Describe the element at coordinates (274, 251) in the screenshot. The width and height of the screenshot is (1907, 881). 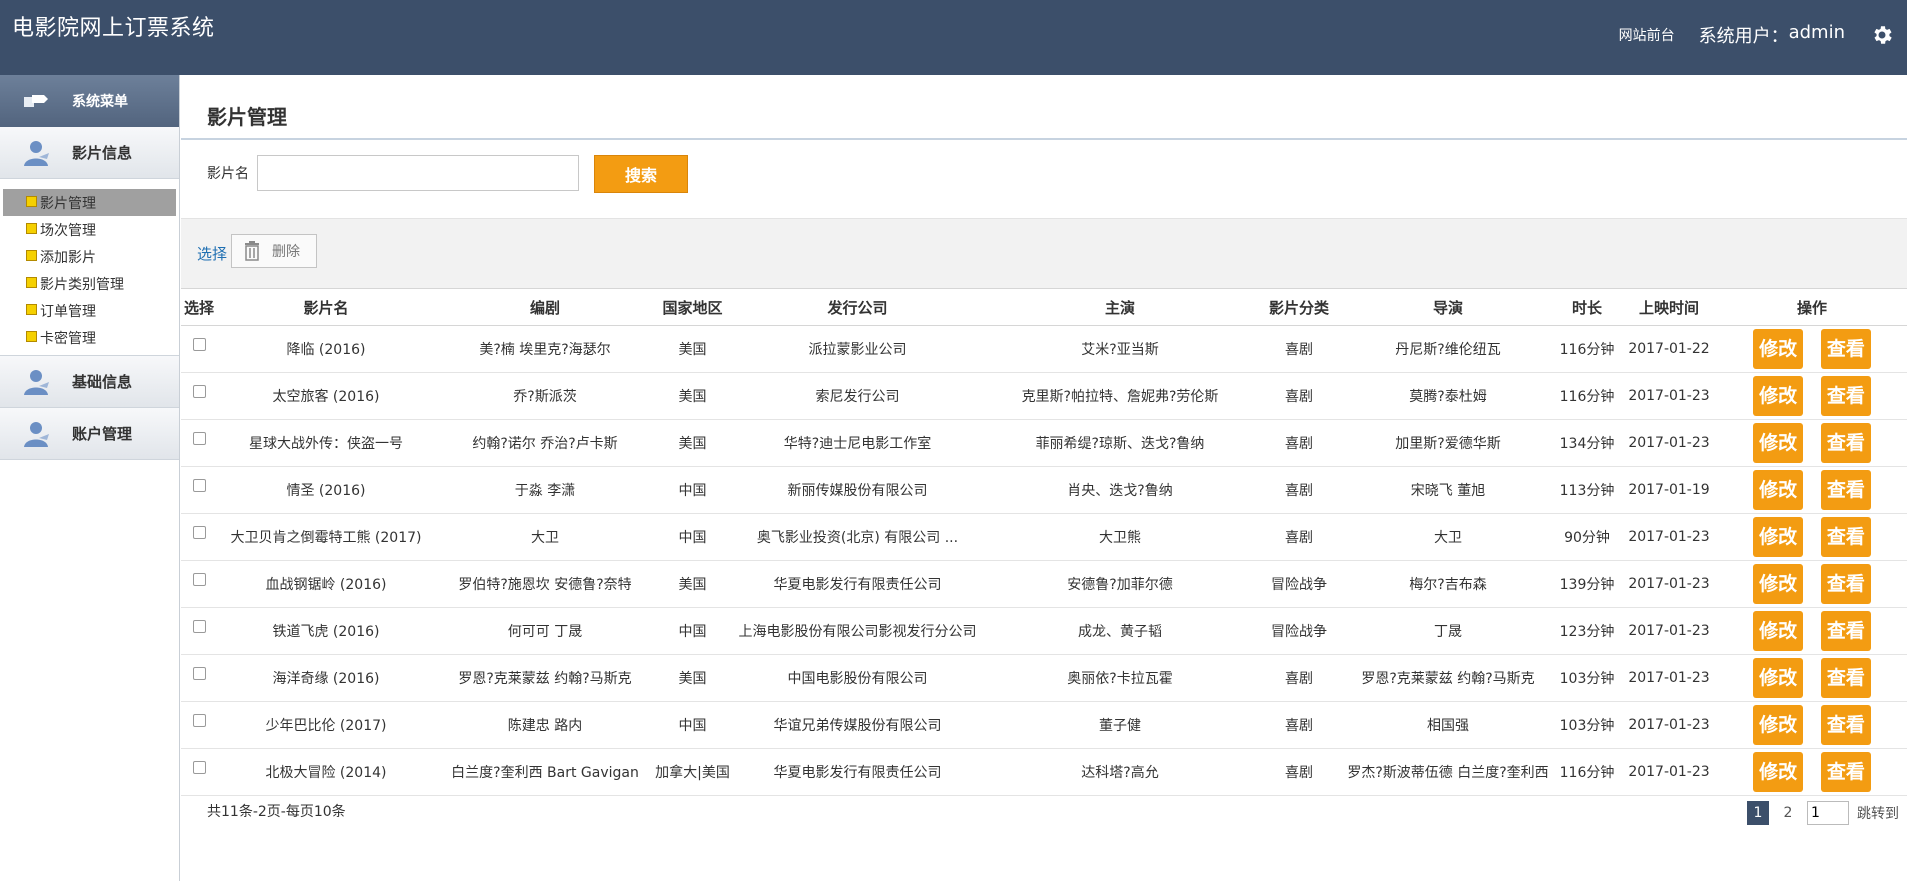
I see `delete-button: 删除` at that location.